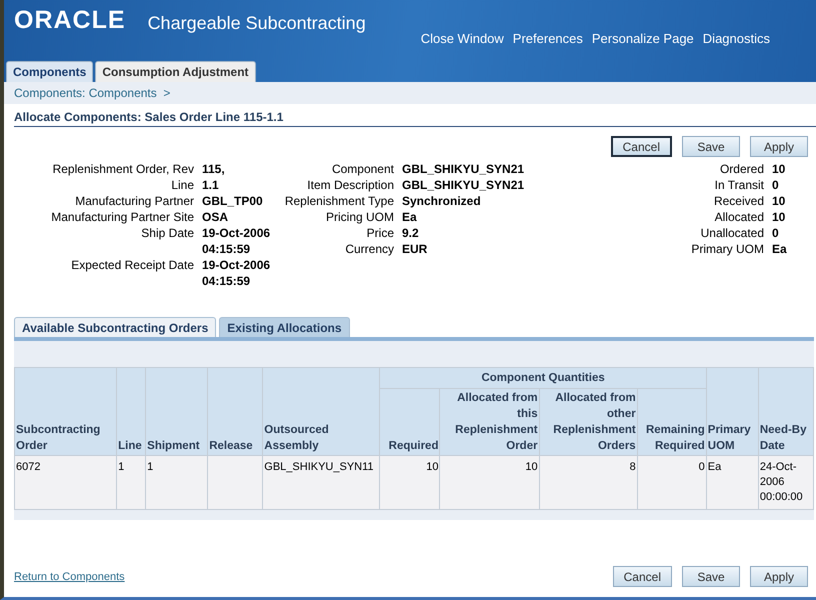  What do you see at coordinates (175, 71) in the screenshot?
I see `tab: Consumption Adjustment` at bounding box center [175, 71].